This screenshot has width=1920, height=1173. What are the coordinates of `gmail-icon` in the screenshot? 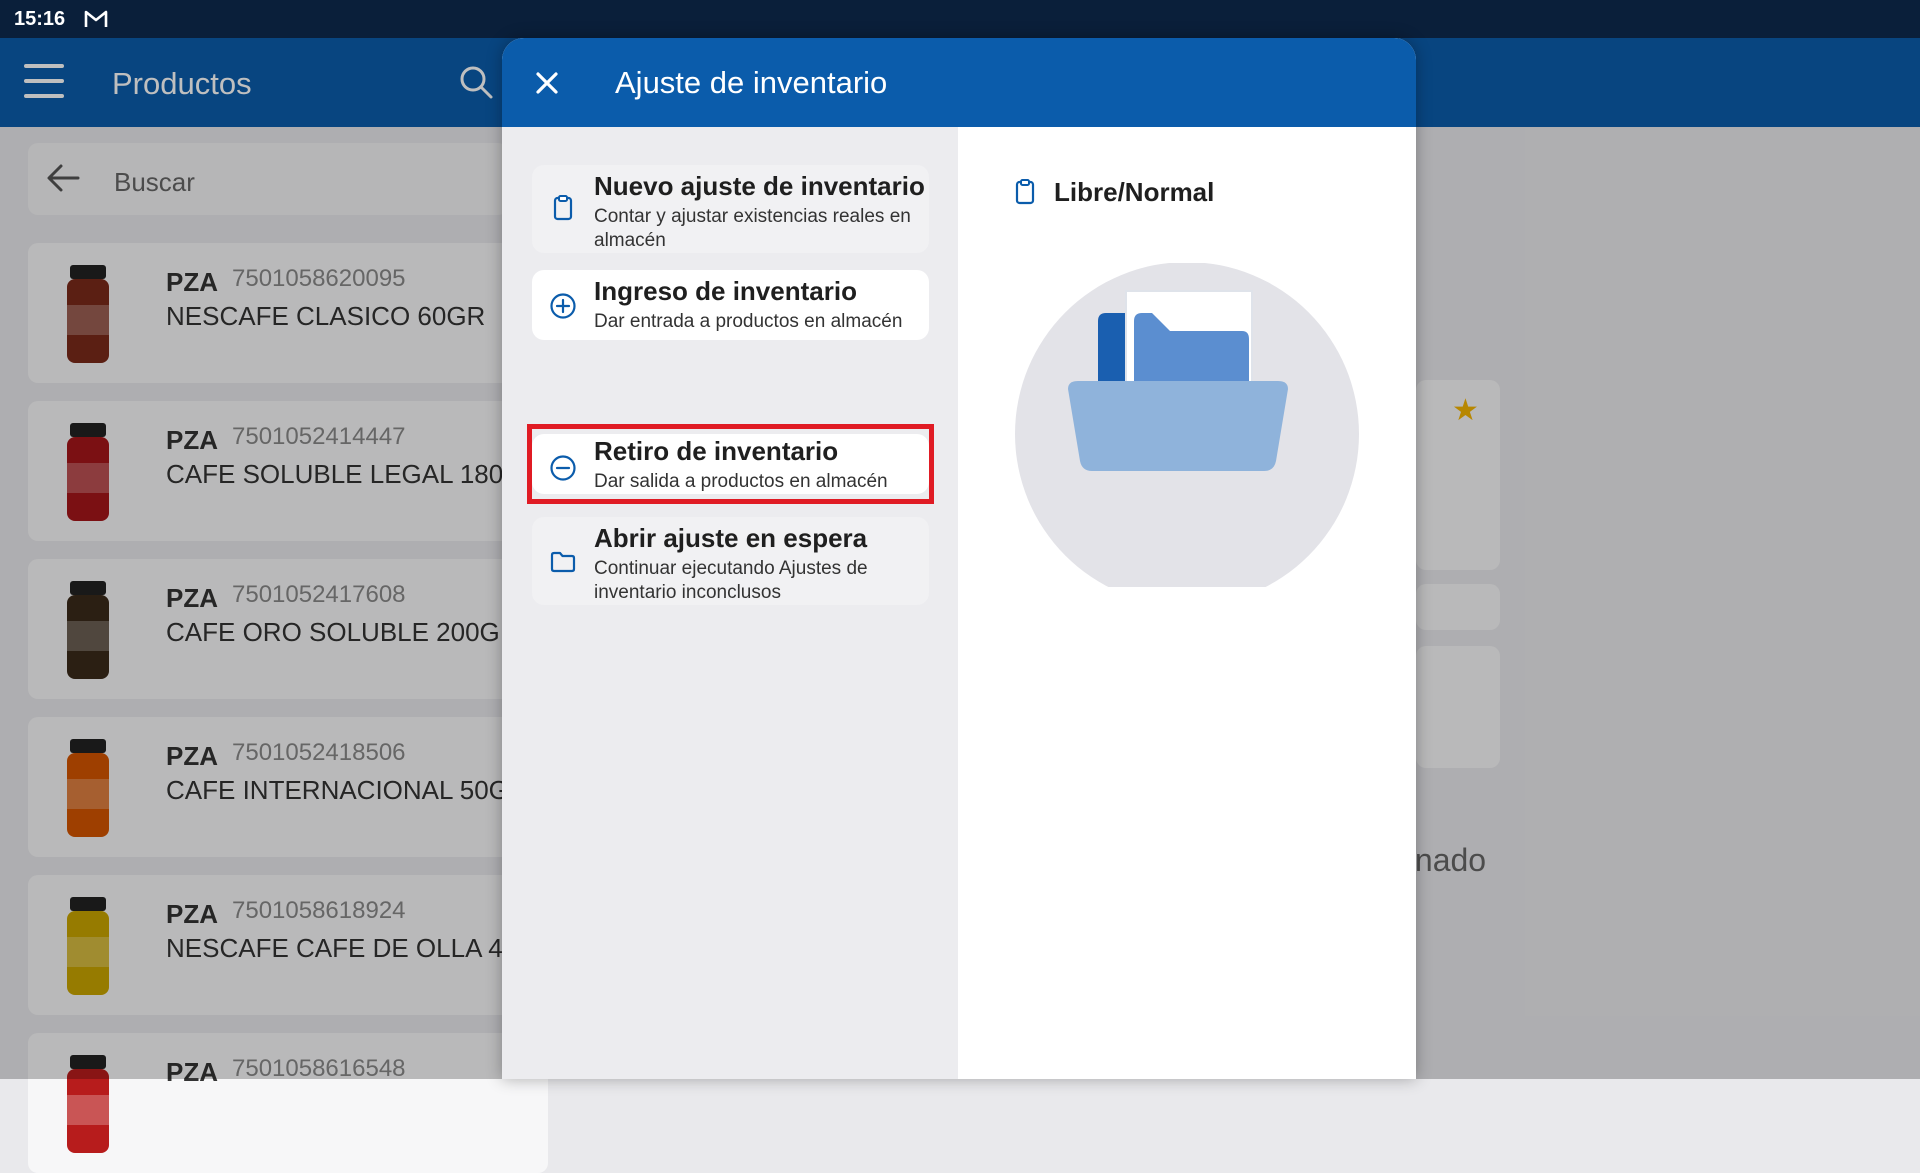 It's located at (96, 18).